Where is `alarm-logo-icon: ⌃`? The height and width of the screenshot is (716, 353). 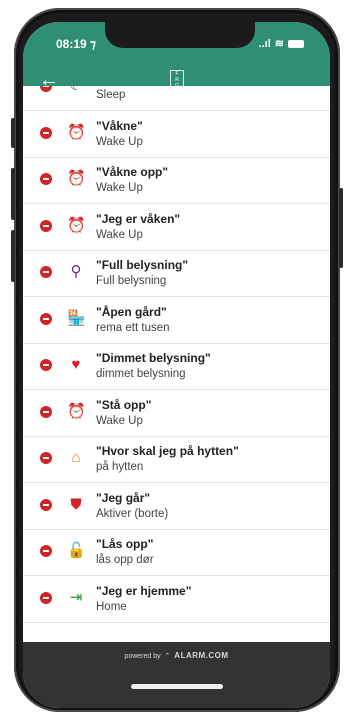
alarm-logo-icon: ⌃ is located at coordinates (167, 656).